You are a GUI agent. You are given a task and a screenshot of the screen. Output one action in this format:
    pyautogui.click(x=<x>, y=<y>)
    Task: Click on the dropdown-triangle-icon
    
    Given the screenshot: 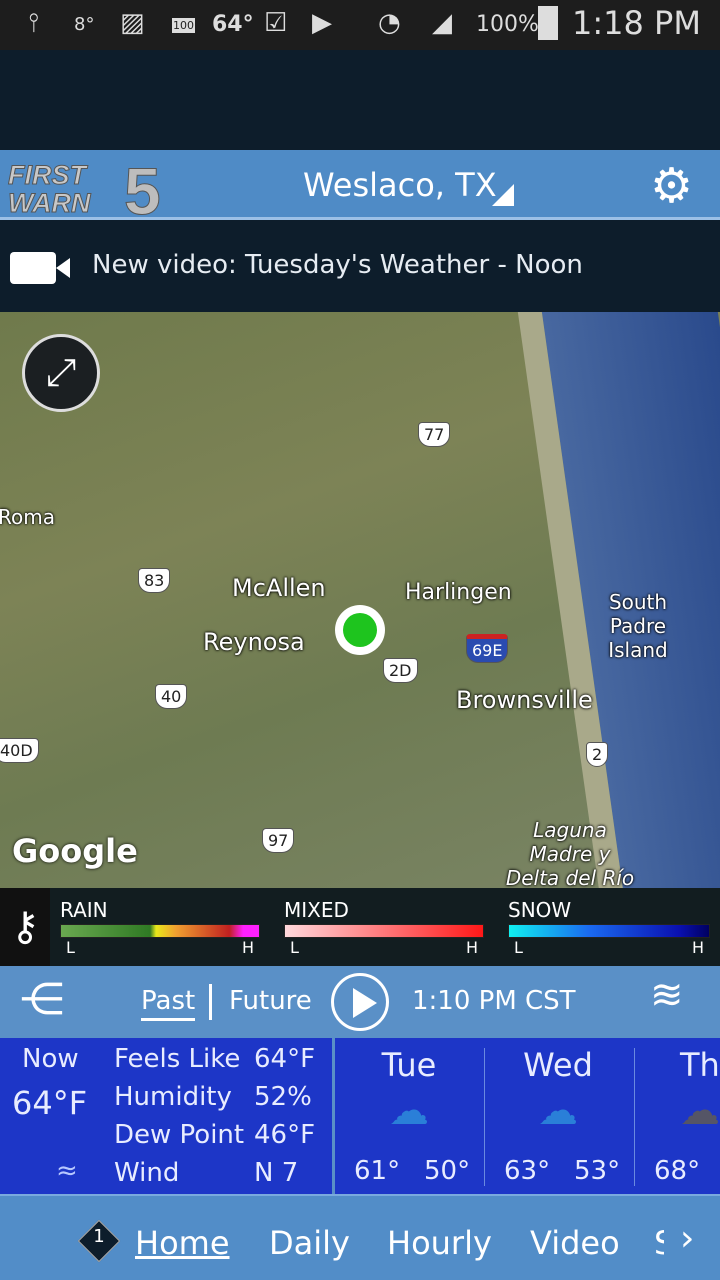 What is the action you would take?
    pyautogui.click(x=503, y=195)
    